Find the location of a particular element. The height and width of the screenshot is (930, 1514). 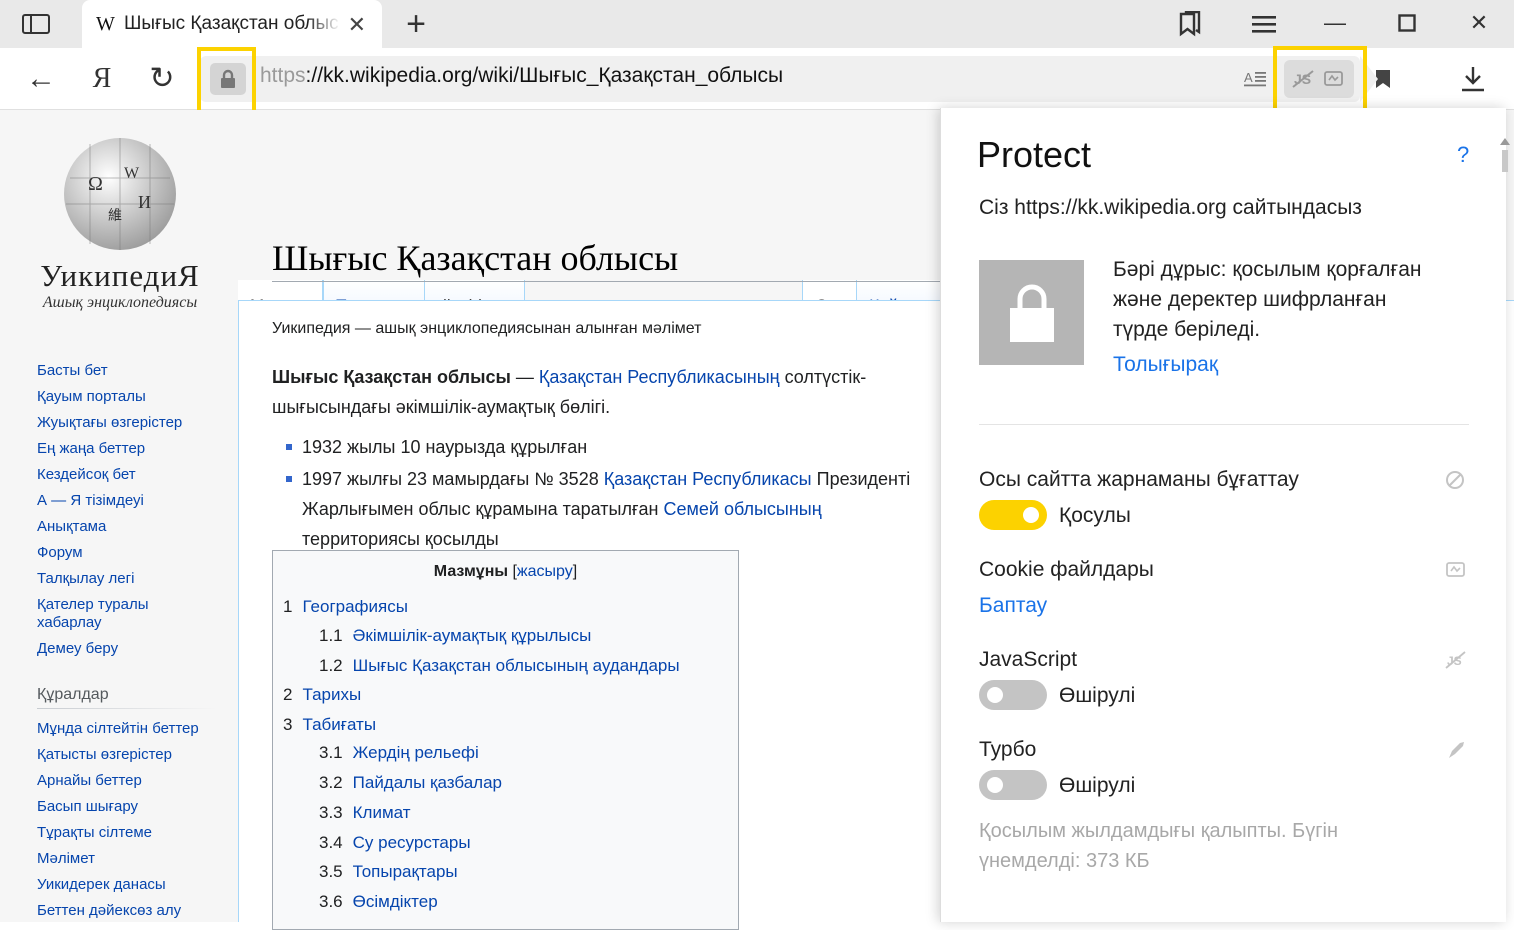

cookie-icon is located at coordinates (1456, 573).